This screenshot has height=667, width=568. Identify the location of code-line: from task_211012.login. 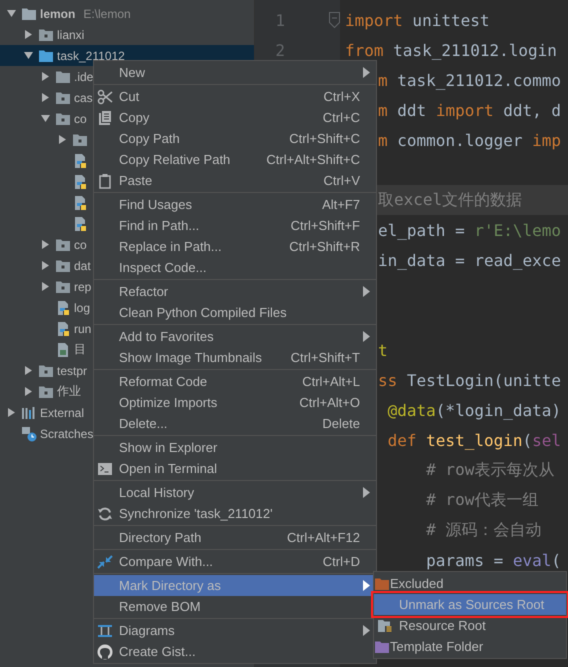
(451, 50).